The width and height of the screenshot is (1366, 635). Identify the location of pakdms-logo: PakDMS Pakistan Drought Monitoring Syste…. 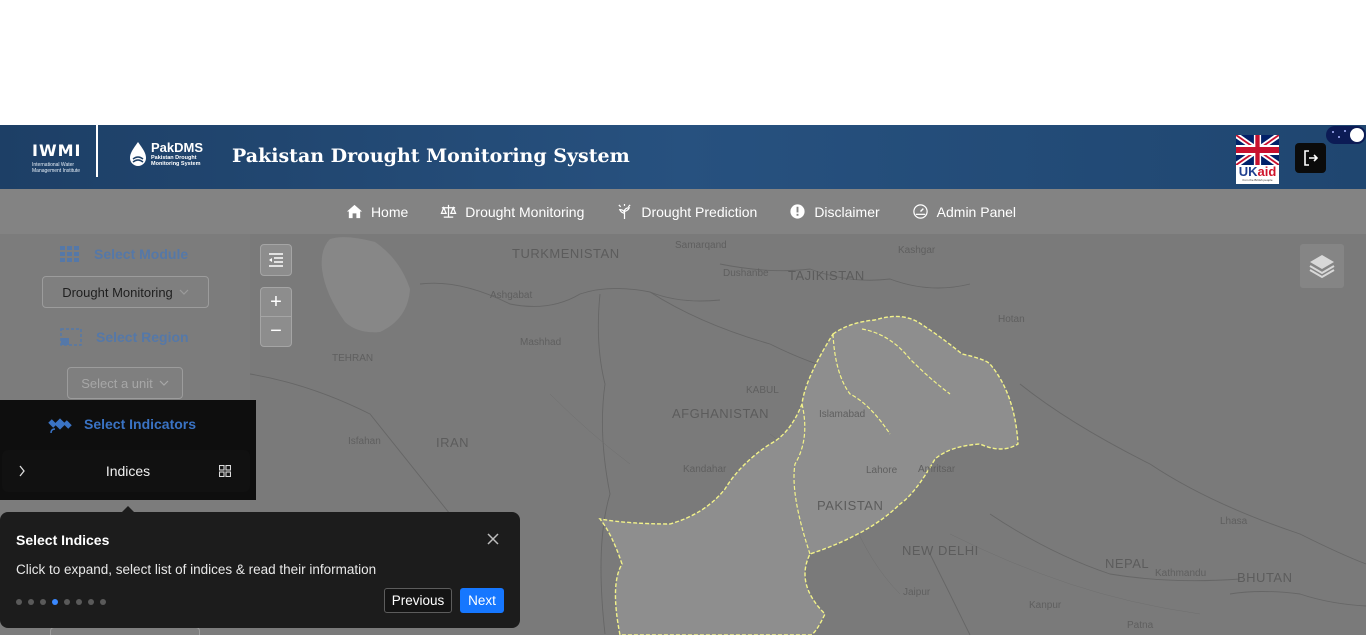
(171, 154).